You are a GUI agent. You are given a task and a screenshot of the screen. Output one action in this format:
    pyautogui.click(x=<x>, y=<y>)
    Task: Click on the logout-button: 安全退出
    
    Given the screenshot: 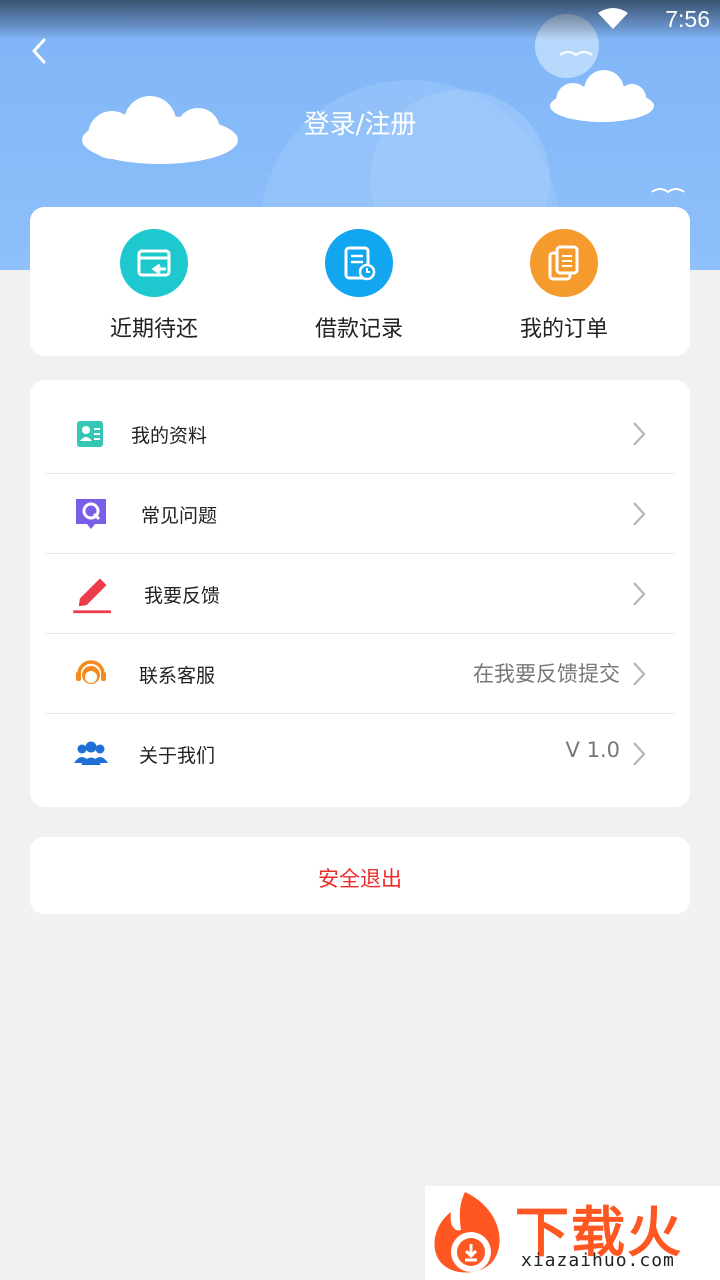 What is the action you would take?
    pyautogui.click(x=360, y=875)
    